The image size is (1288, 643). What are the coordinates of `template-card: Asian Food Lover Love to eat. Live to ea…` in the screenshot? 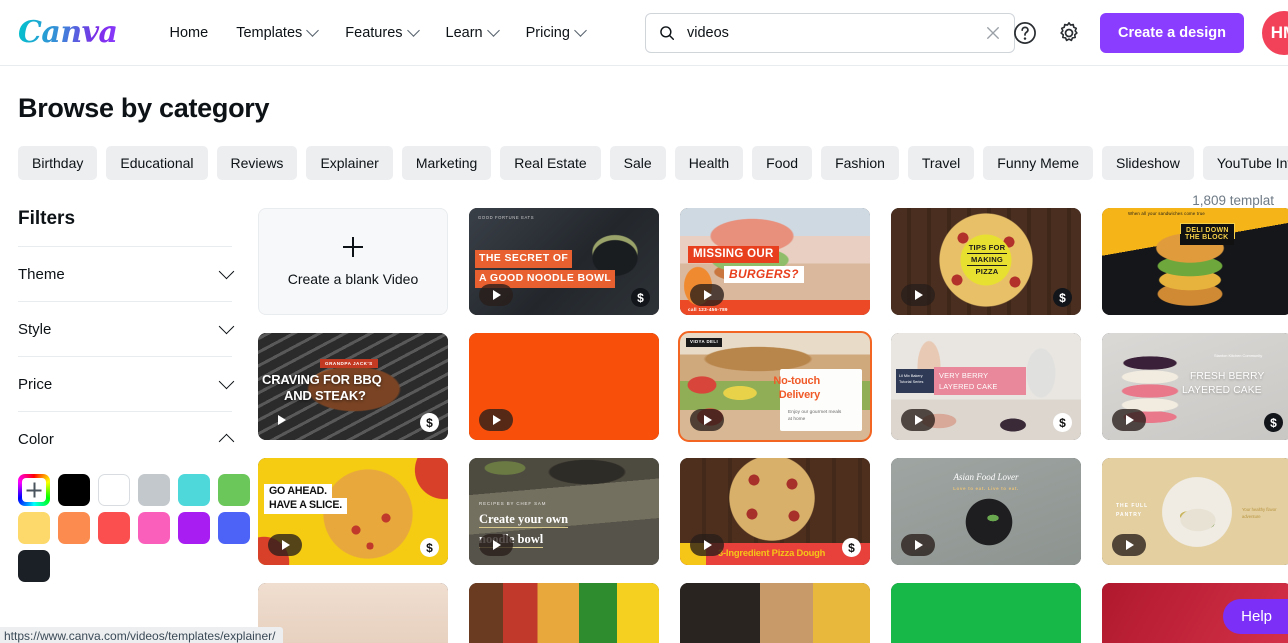 It's located at (986, 511).